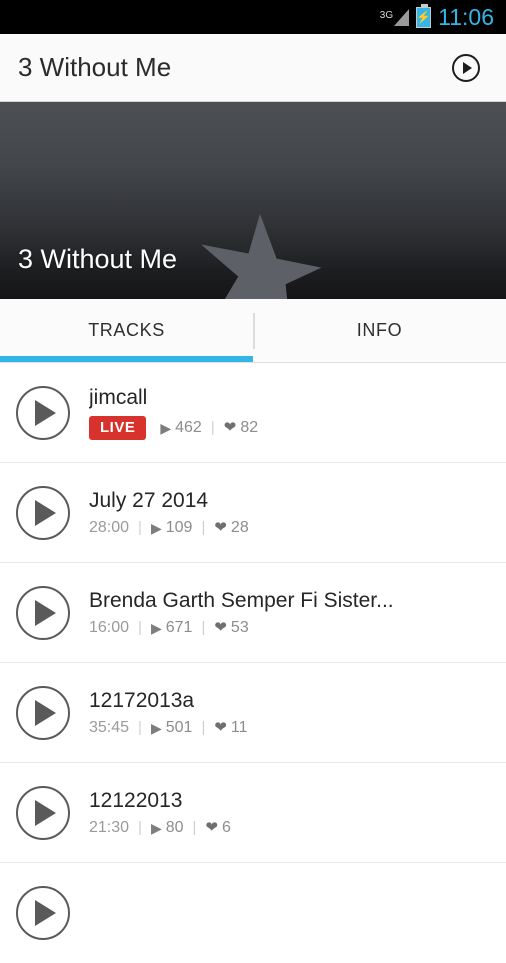  Describe the element at coordinates (109, 827) in the screenshot. I see `track-duration: 21:30` at that location.